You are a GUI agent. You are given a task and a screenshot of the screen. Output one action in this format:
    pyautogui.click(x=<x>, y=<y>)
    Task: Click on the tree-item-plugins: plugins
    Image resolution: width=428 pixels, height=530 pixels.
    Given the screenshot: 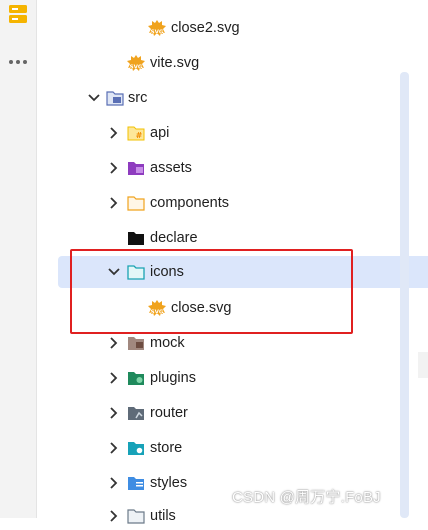 What is the action you would take?
    pyautogui.click(x=243, y=378)
    